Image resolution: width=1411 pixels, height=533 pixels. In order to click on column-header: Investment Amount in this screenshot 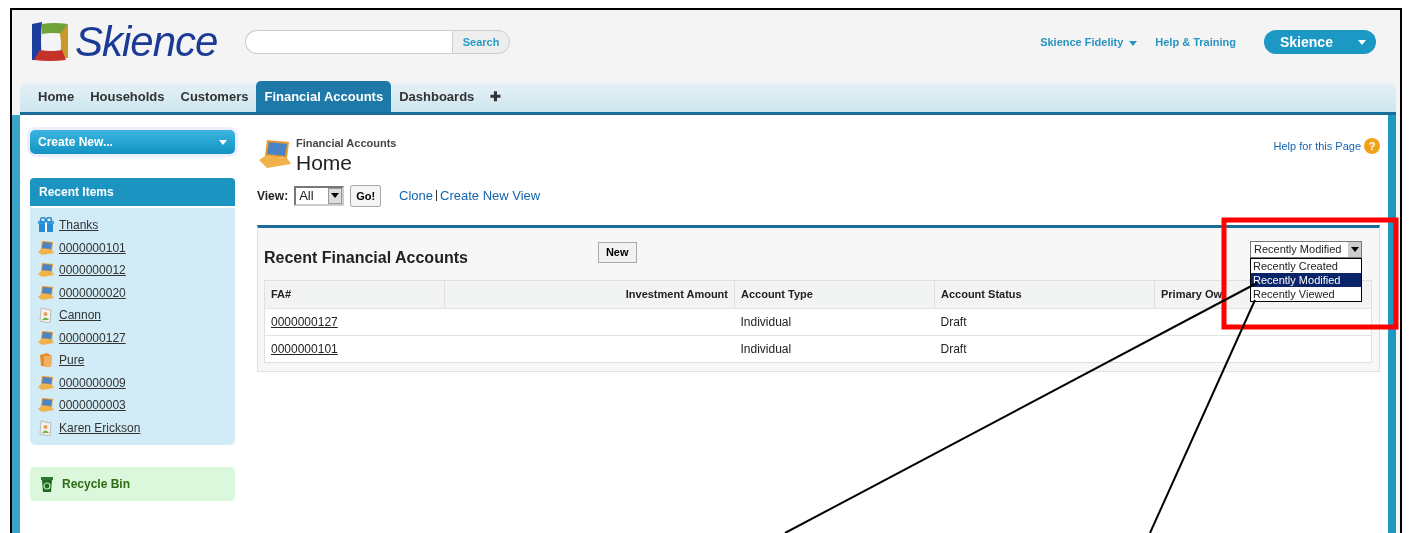, I will do `click(589, 294)`.